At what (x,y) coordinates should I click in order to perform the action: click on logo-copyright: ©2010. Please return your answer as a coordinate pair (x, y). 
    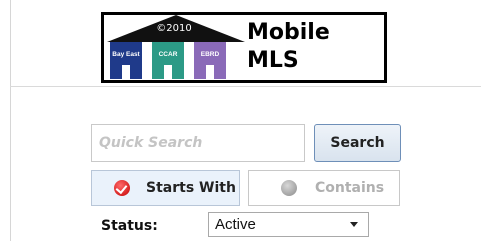
    Looking at the image, I should click on (174, 28).